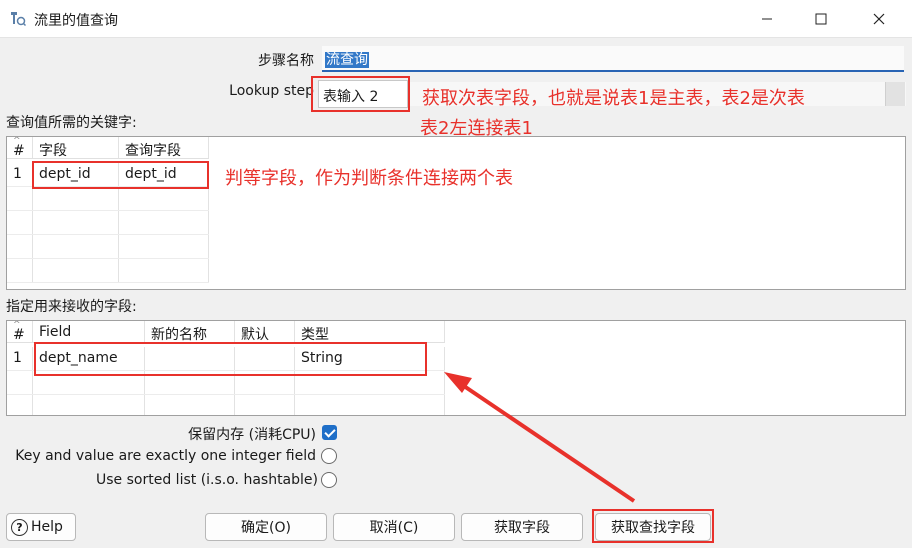  I want to click on annotation-arrow, so click(540, 437).